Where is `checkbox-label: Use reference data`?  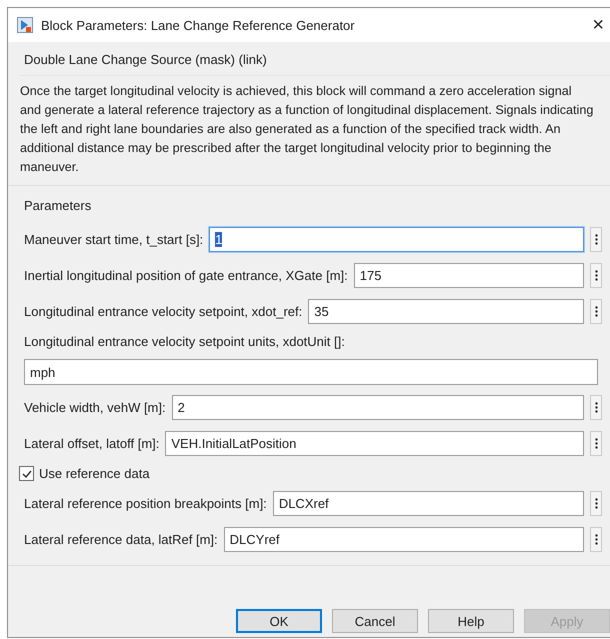
checkbox-label: Use reference data is located at coordinates (94, 473).